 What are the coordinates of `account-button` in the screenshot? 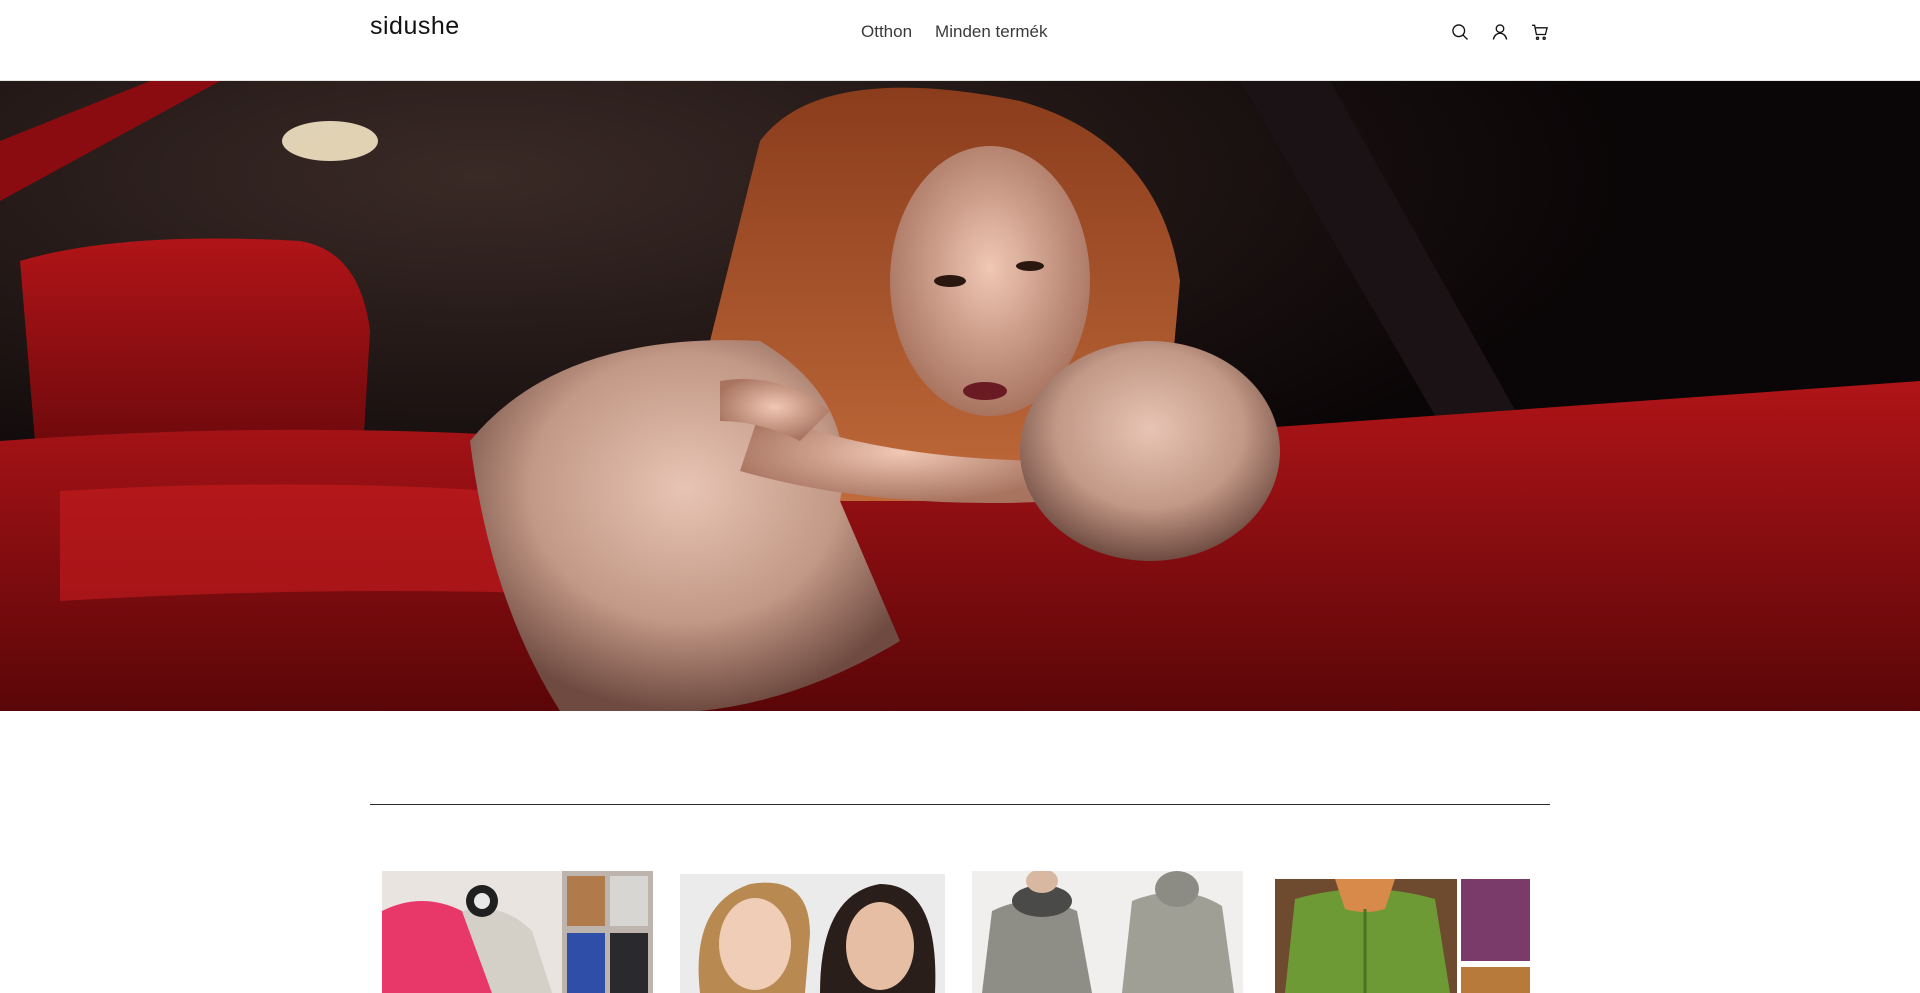 It's located at (1500, 32).